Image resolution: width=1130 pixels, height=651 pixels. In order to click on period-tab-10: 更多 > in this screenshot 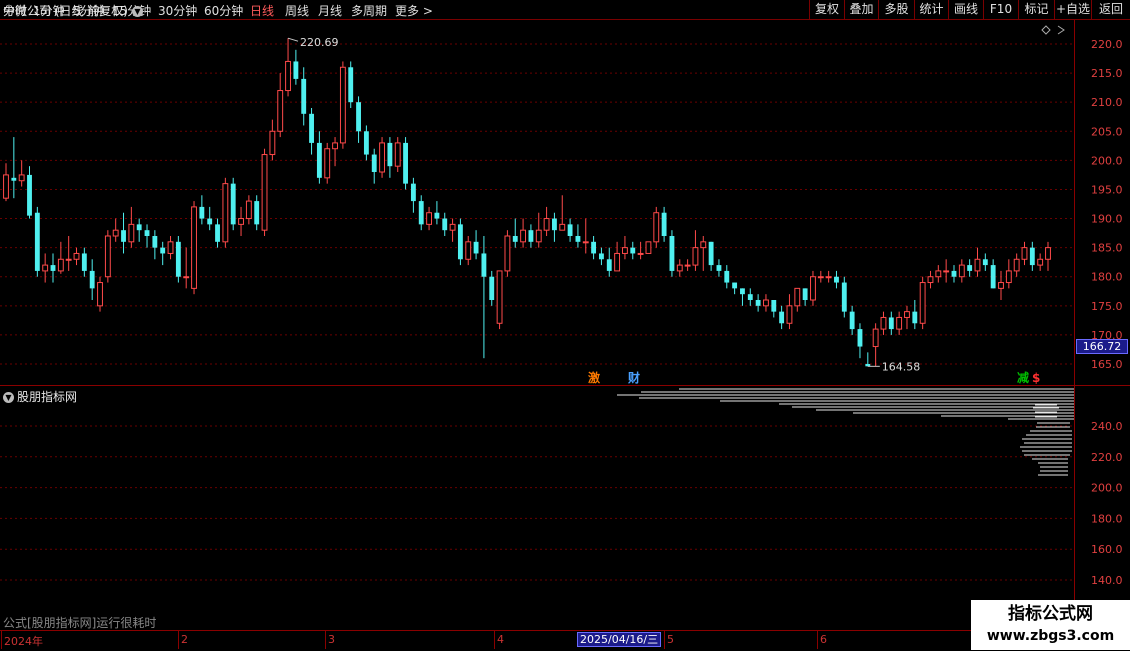, I will do `click(414, 10)`.